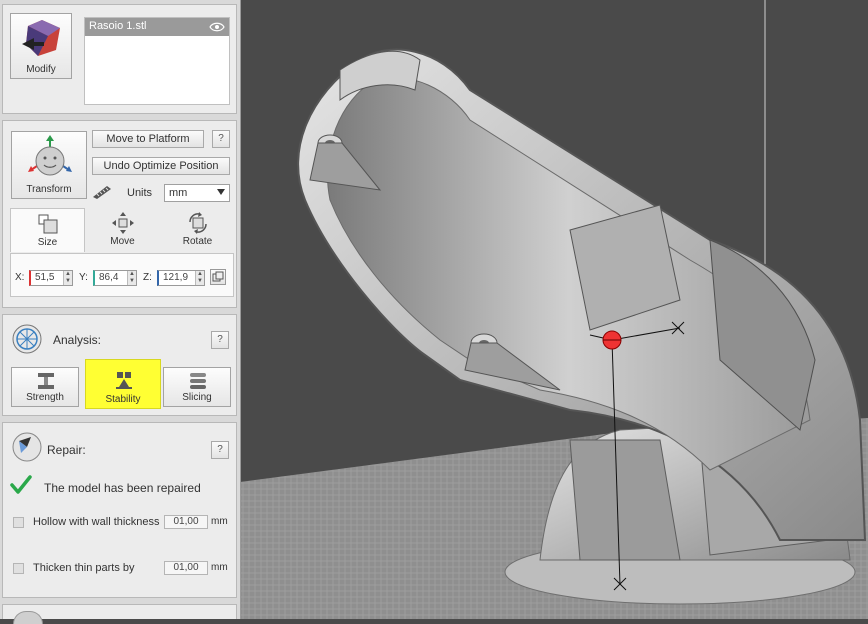 The width and height of the screenshot is (868, 624). What do you see at coordinates (178, 193) in the screenshot?
I see `units-select-value: mm` at bounding box center [178, 193].